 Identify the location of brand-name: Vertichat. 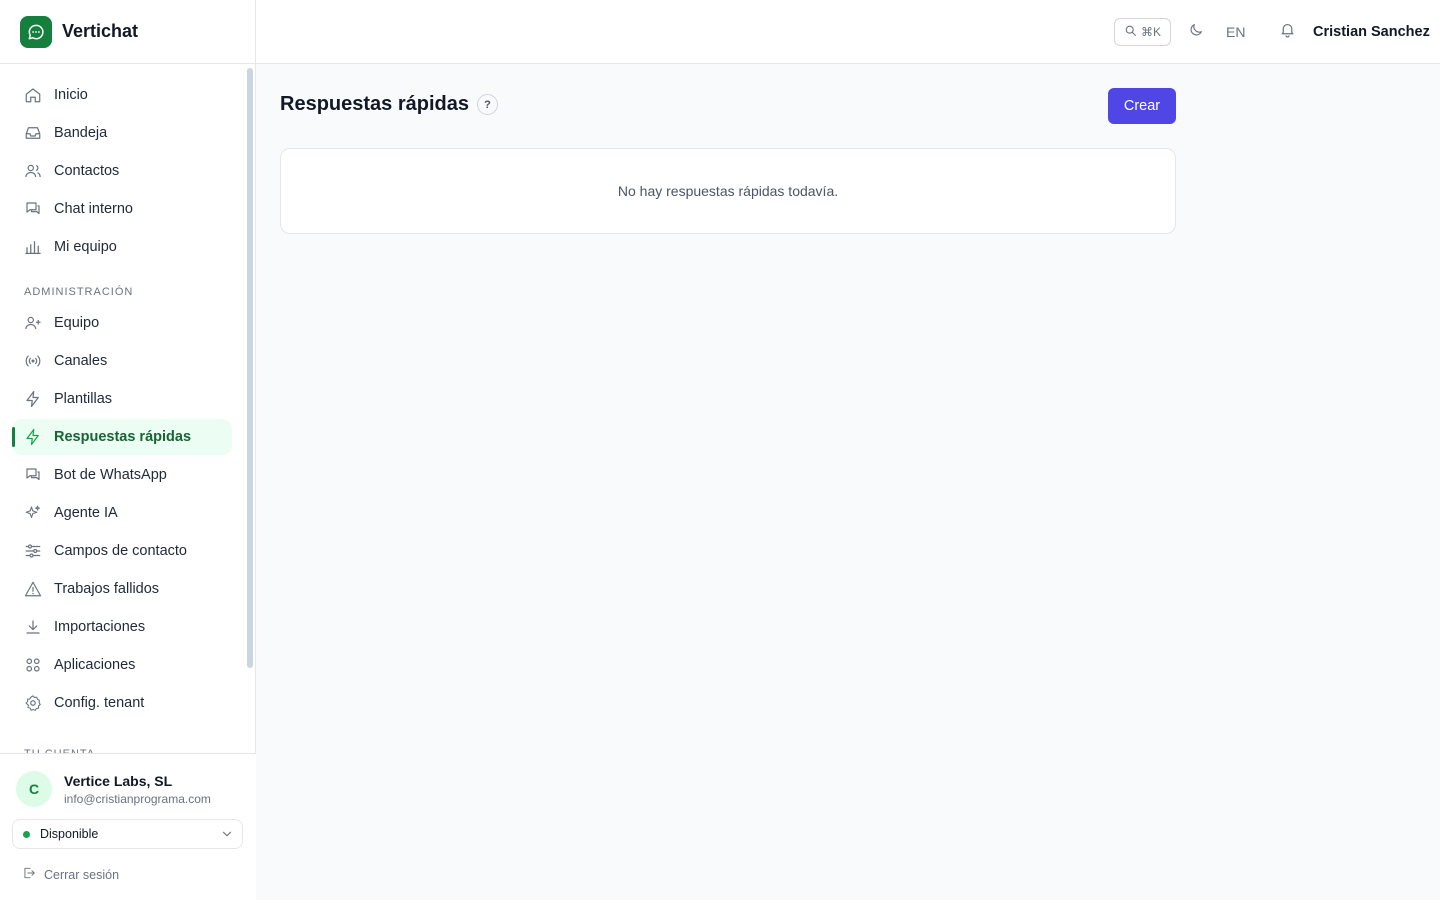
(100, 31).